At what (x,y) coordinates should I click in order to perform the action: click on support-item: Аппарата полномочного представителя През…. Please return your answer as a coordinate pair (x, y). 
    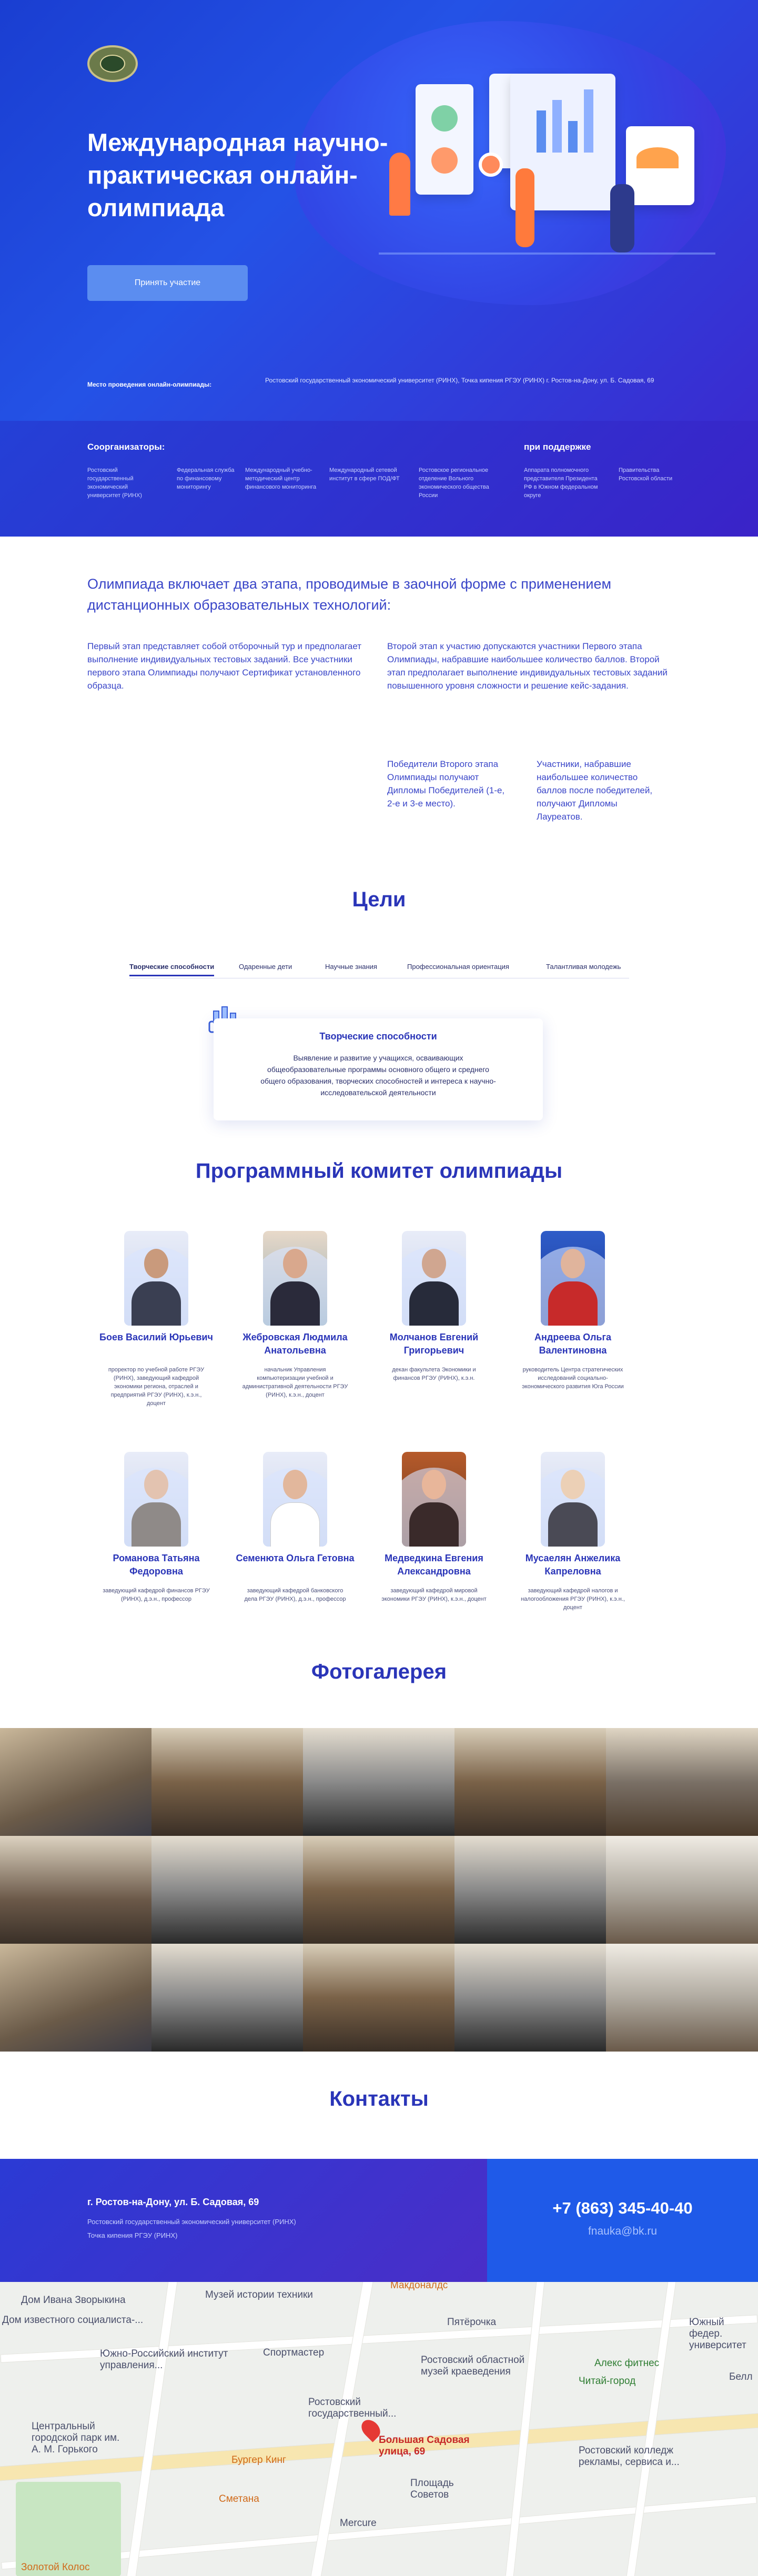
    Looking at the image, I should click on (561, 483).